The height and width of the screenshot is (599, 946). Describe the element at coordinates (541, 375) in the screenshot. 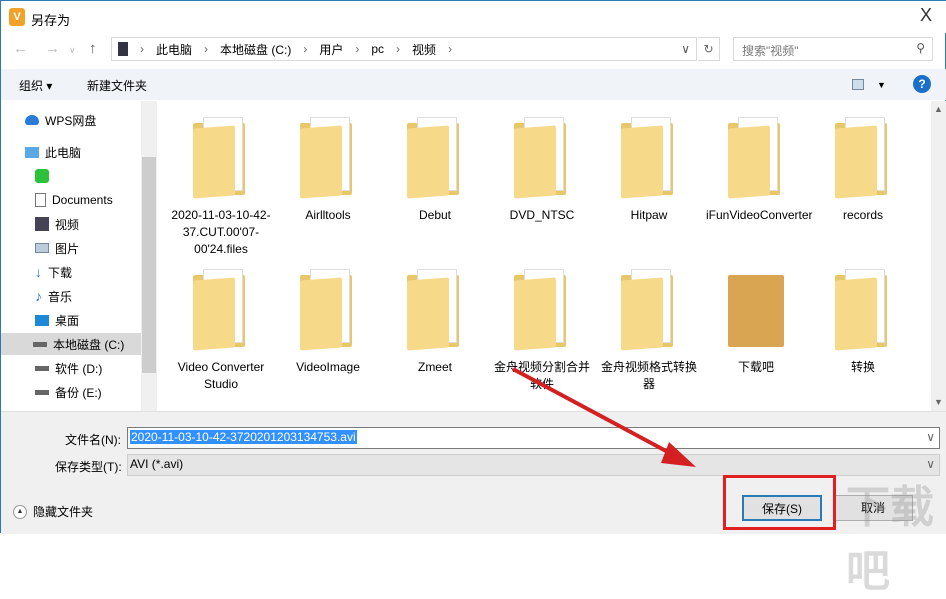

I see `folder-name: 金舟视频分割合并软件` at that location.